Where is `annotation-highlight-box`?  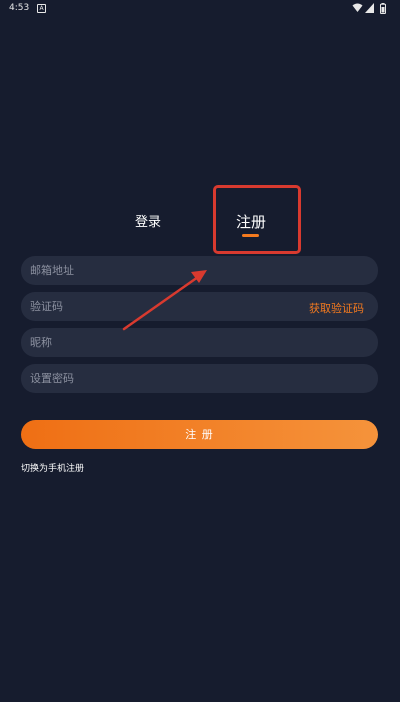 annotation-highlight-box is located at coordinates (257, 219).